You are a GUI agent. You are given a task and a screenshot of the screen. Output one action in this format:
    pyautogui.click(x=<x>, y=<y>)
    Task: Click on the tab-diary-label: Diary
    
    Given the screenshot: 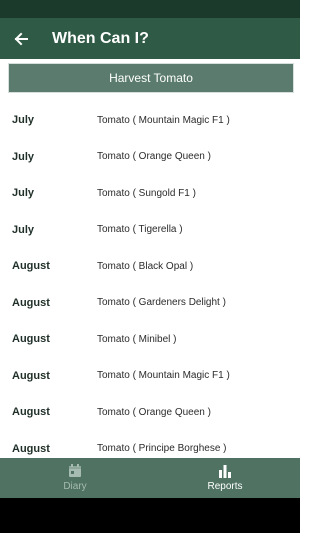 What is the action you would take?
    pyautogui.click(x=75, y=486)
    